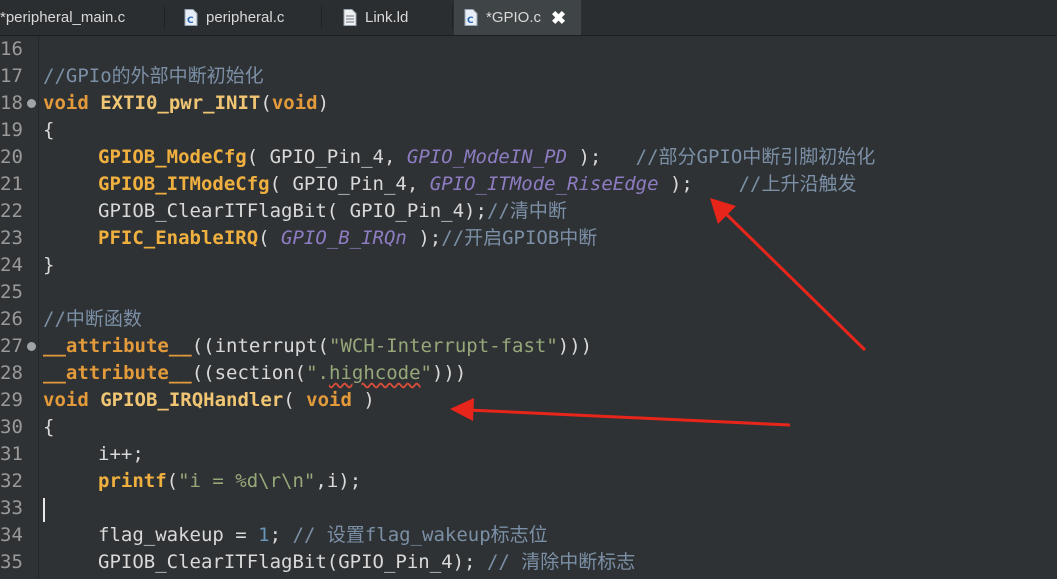 This screenshot has width=1057, height=579. I want to click on tab-link-ld: Link.ld, so click(388, 17).